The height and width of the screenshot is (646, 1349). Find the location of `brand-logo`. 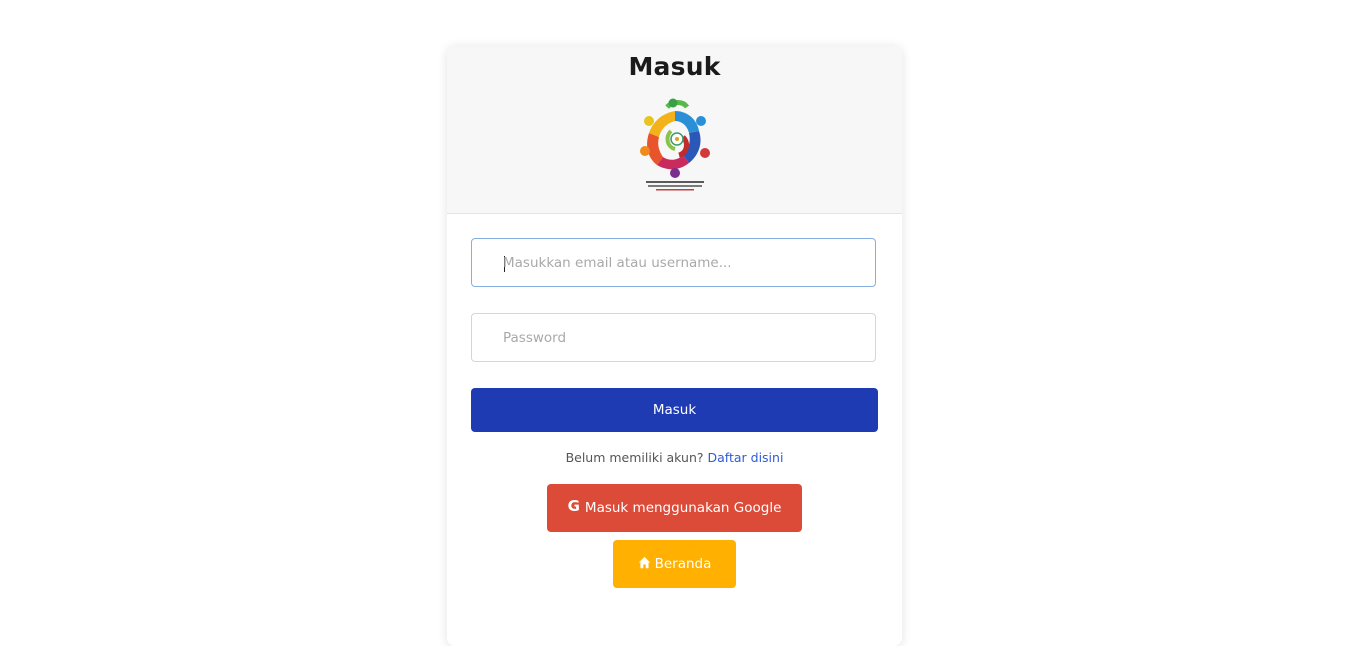

brand-logo is located at coordinates (675, 144).